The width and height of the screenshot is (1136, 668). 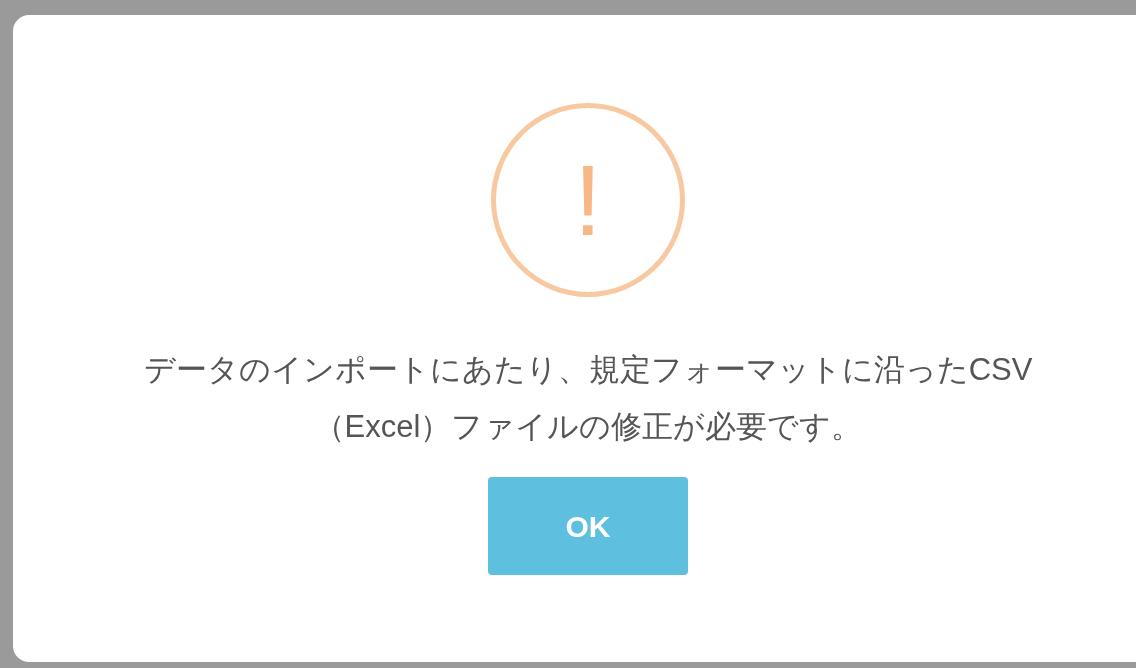 What do you see at coordinates (588, 398) in the screenshot?
I see `dialog-message: データのインポートにあたり、規定フォーマットに沿ったCSV（Excel）ファイルの修正が必要です。` at bounding box center [588, 398].